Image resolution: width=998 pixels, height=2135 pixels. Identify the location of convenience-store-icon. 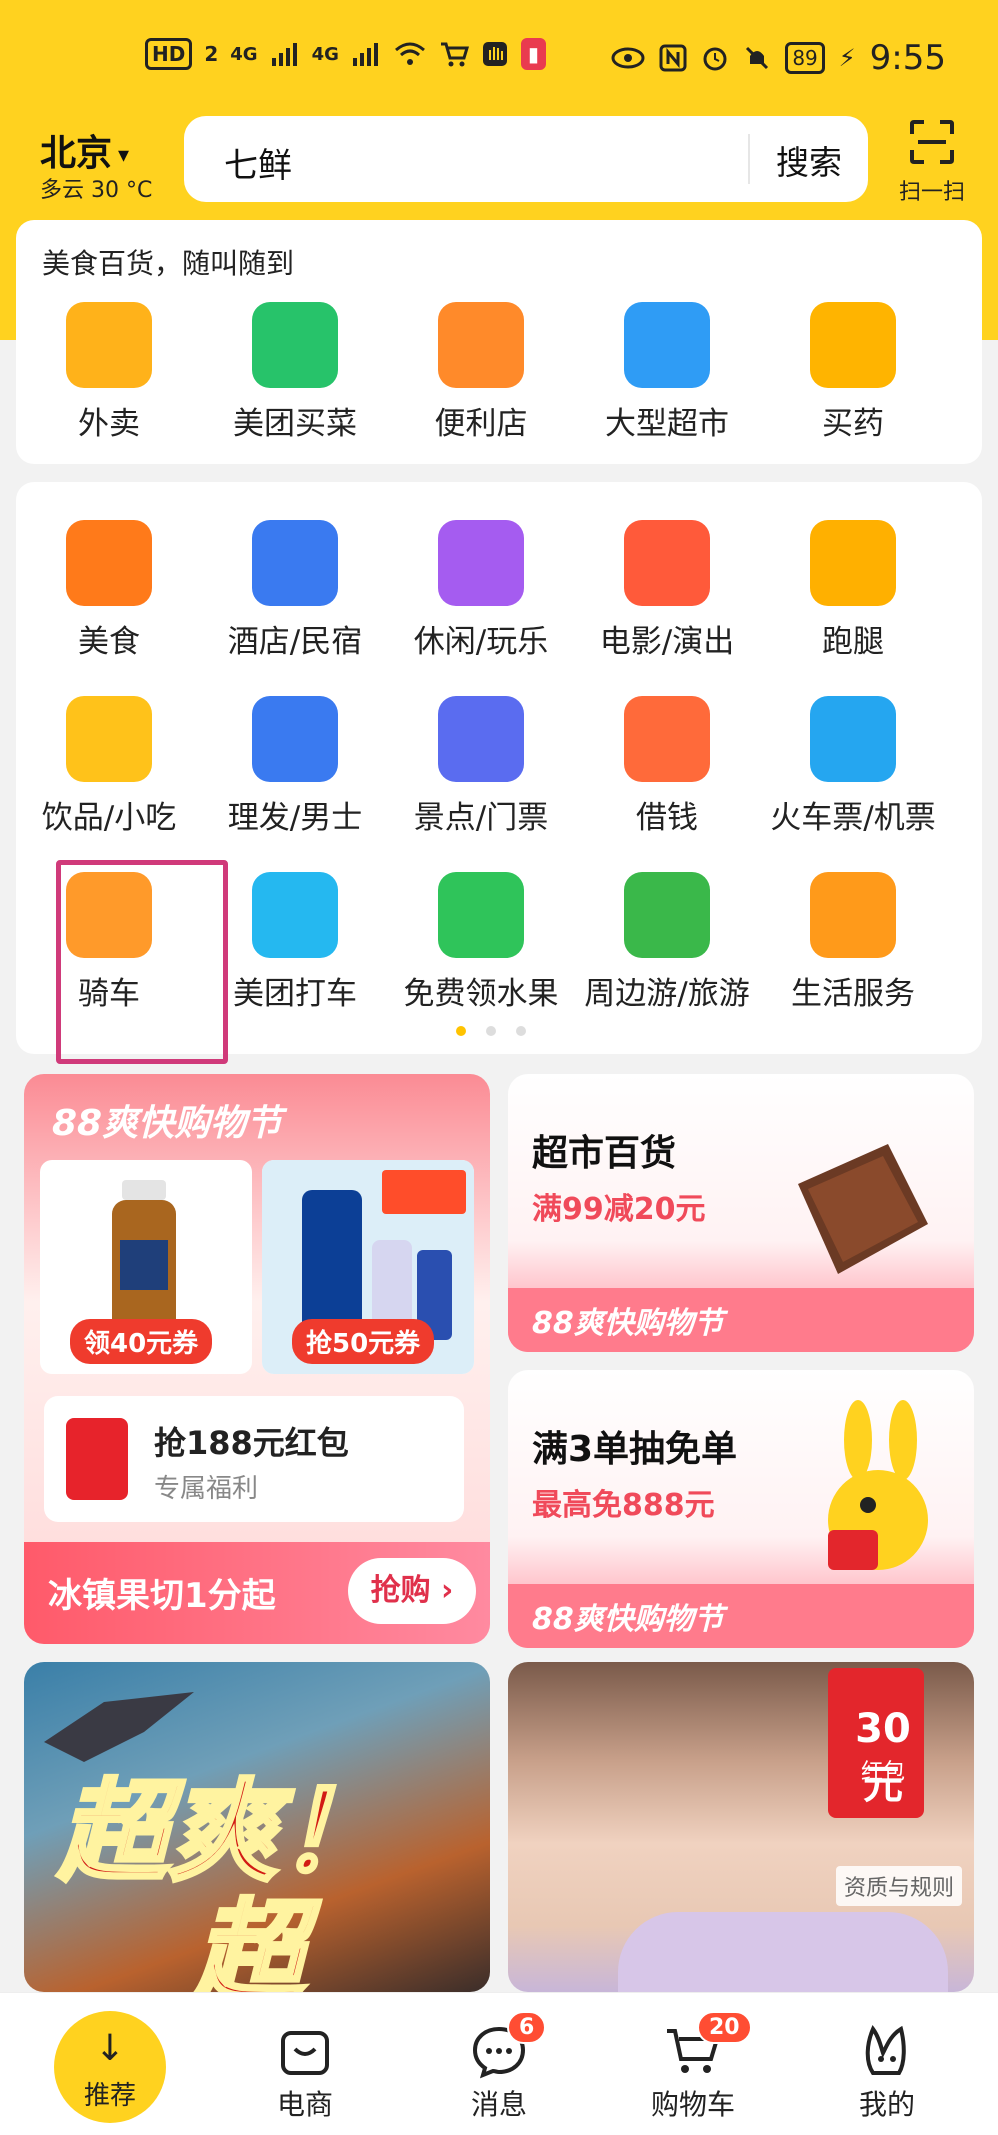
(481, 345).